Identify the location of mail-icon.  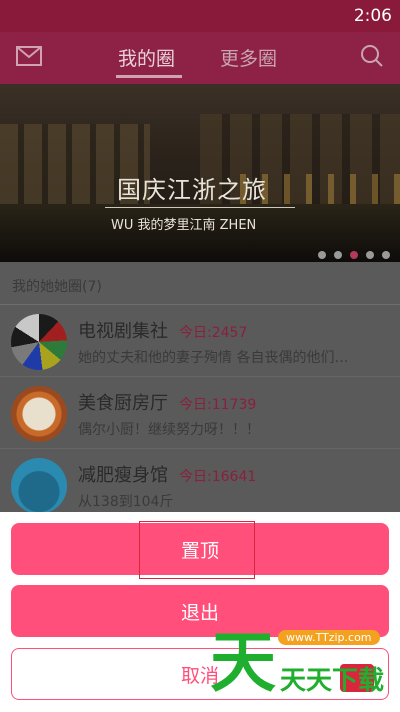
(29, 56).